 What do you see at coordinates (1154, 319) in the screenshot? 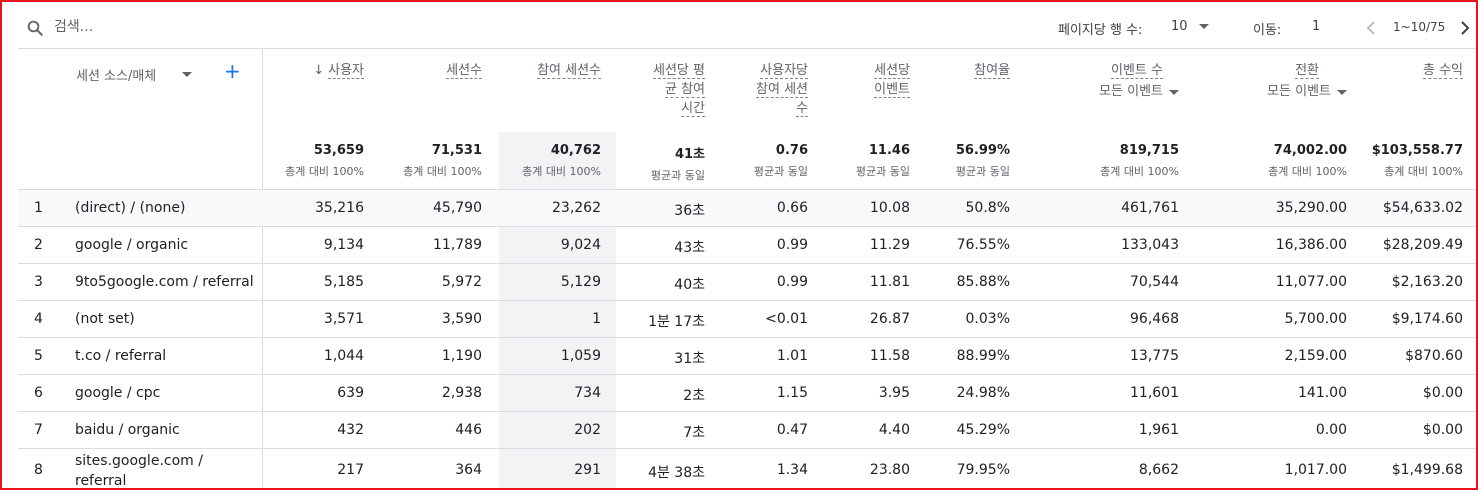
I see `cell-event-count: 96,468` at bounding box center [1154, 319].